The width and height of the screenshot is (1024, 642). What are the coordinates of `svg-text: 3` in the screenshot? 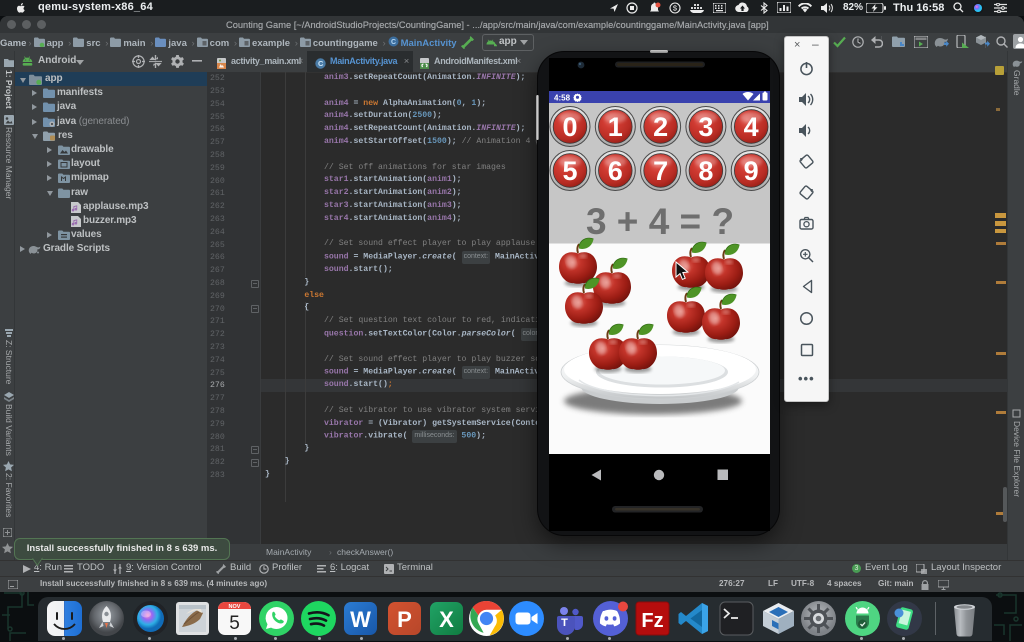 It's located at (705, 127).